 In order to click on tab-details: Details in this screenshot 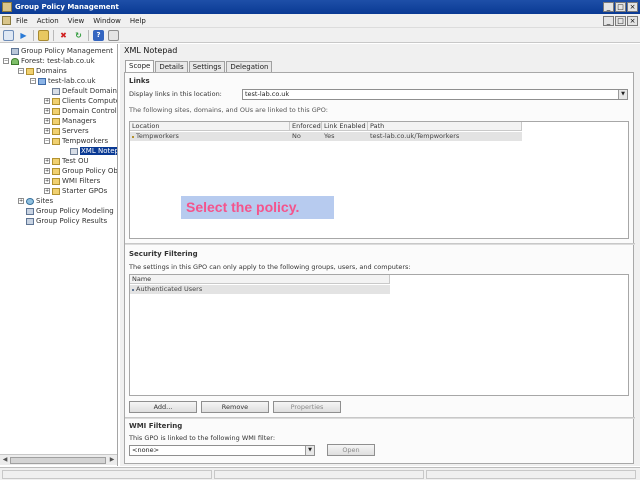, I will do `click(171, 66)`.